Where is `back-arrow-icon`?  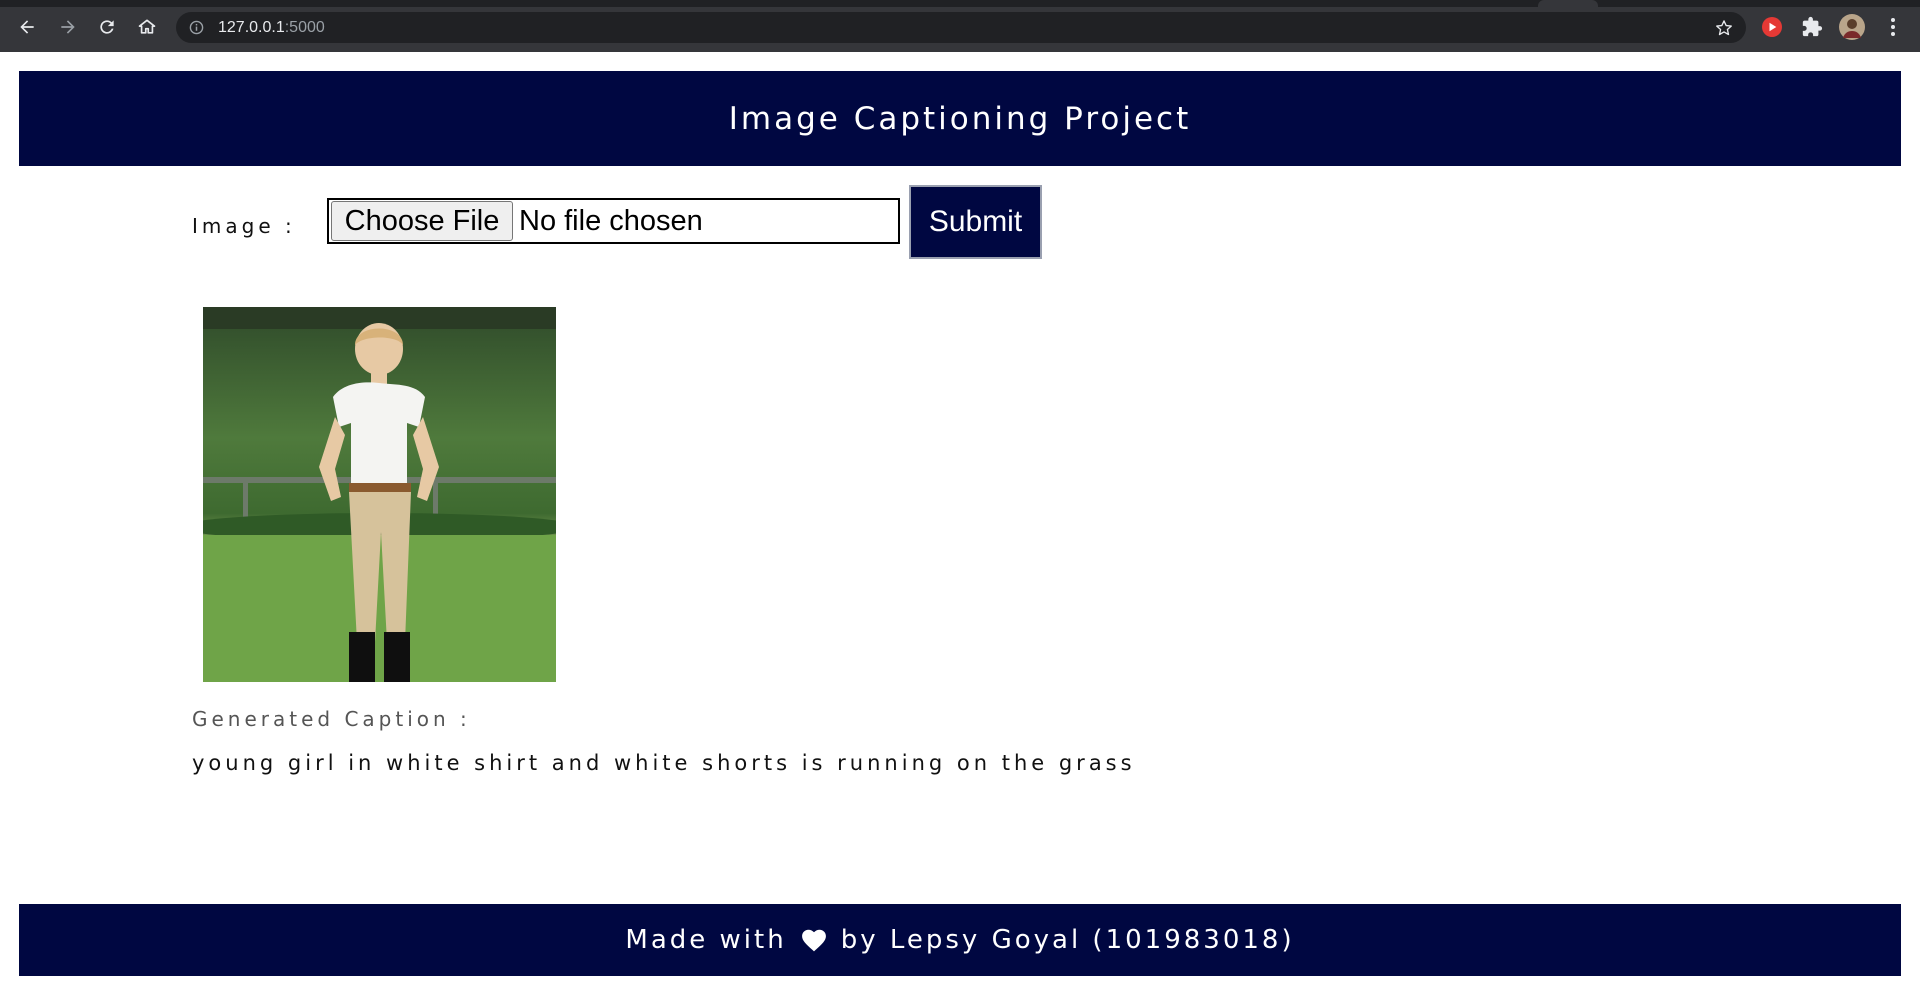
back-arrow-icon is located at coordinates (27, 27).